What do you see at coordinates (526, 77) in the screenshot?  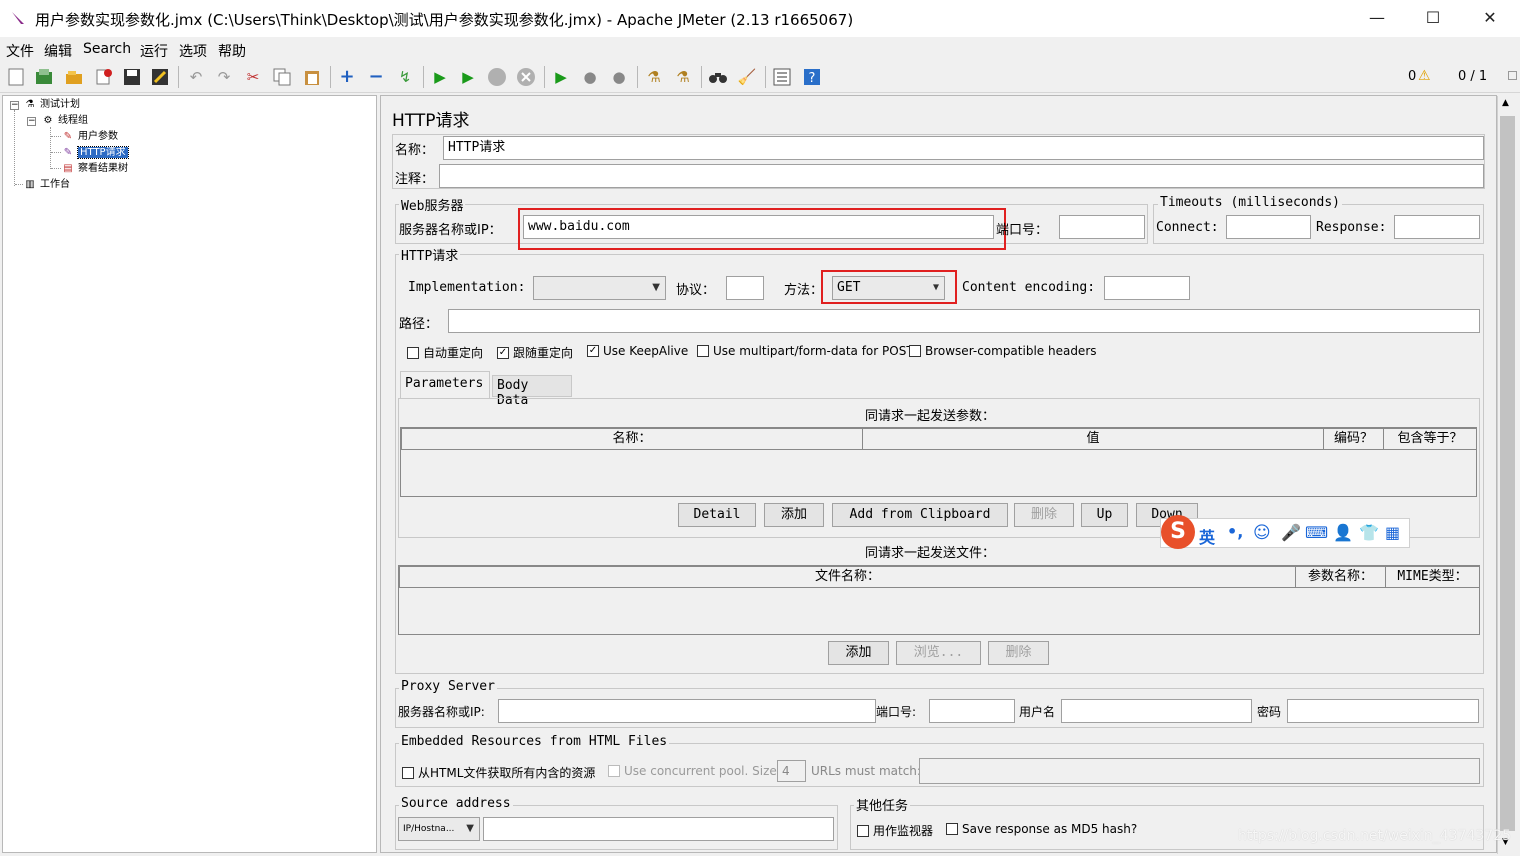 I see `shutdown-icon` at bounding box center [526, 77].